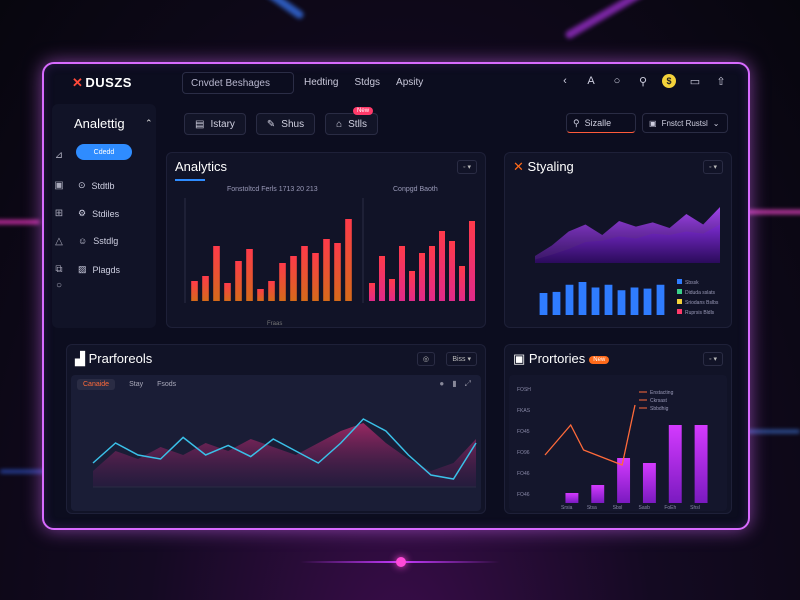 The image size is (800, 600). Describe the element at coordinates (96, 185) in the screenshot. I see `sidebar-item-1: ⊙ Stdtlb` at that location.